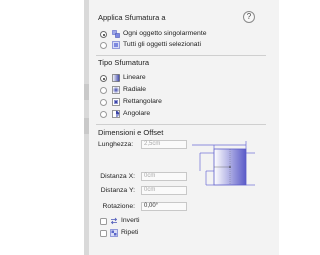 The width and height of the screenshot is (320, 255). Describe the element at coordinates (162, 44) in the screenshot. I see `apply-option-all-label: Tutti gli oggetti selezionati` at that location.